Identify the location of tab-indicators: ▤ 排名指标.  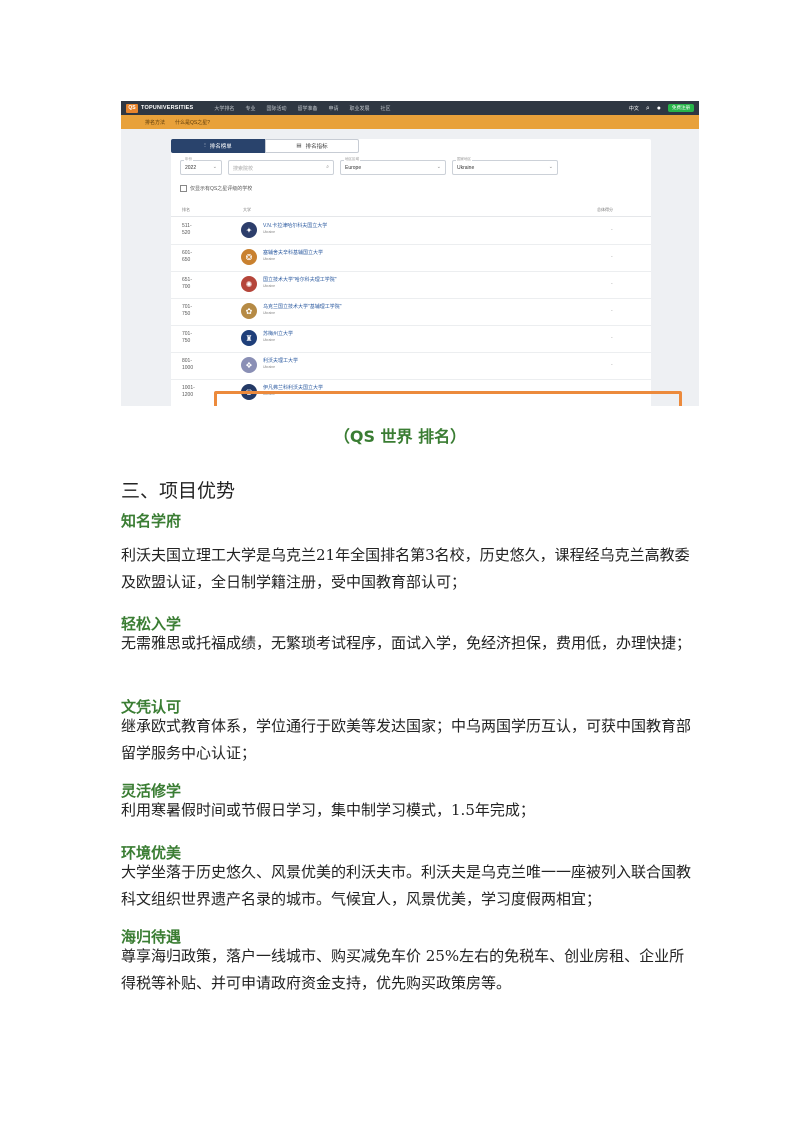
(312, 146).